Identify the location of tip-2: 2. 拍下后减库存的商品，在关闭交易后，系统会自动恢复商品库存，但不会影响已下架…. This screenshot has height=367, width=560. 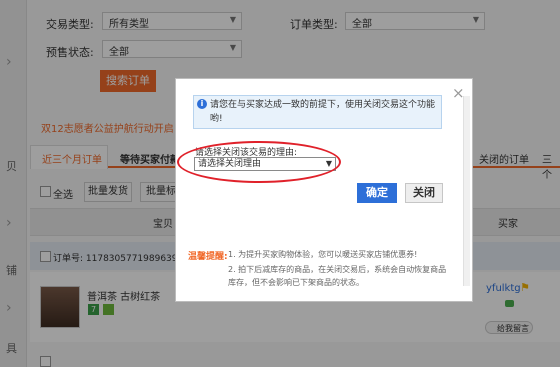
(337, 276).